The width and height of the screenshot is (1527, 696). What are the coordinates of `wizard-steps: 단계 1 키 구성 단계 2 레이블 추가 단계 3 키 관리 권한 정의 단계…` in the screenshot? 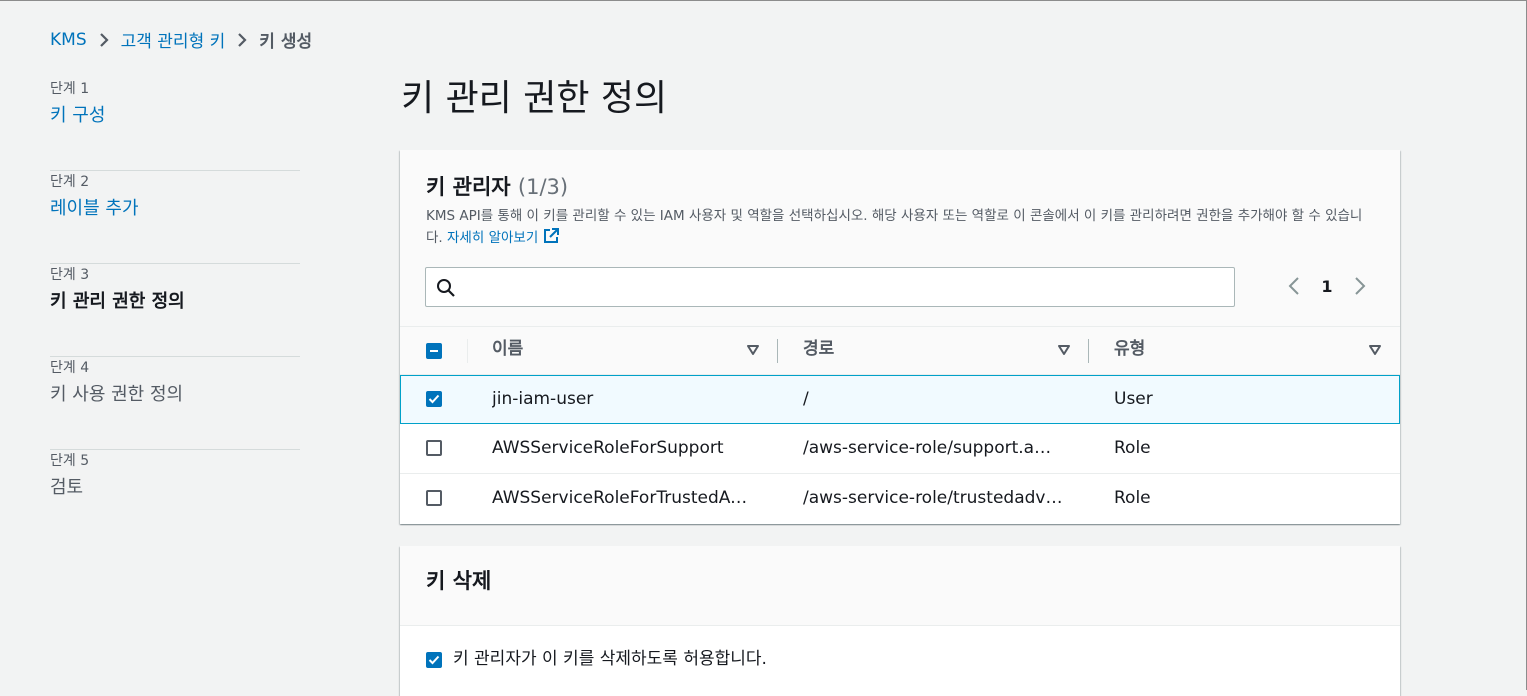 It's located at (175, 310).